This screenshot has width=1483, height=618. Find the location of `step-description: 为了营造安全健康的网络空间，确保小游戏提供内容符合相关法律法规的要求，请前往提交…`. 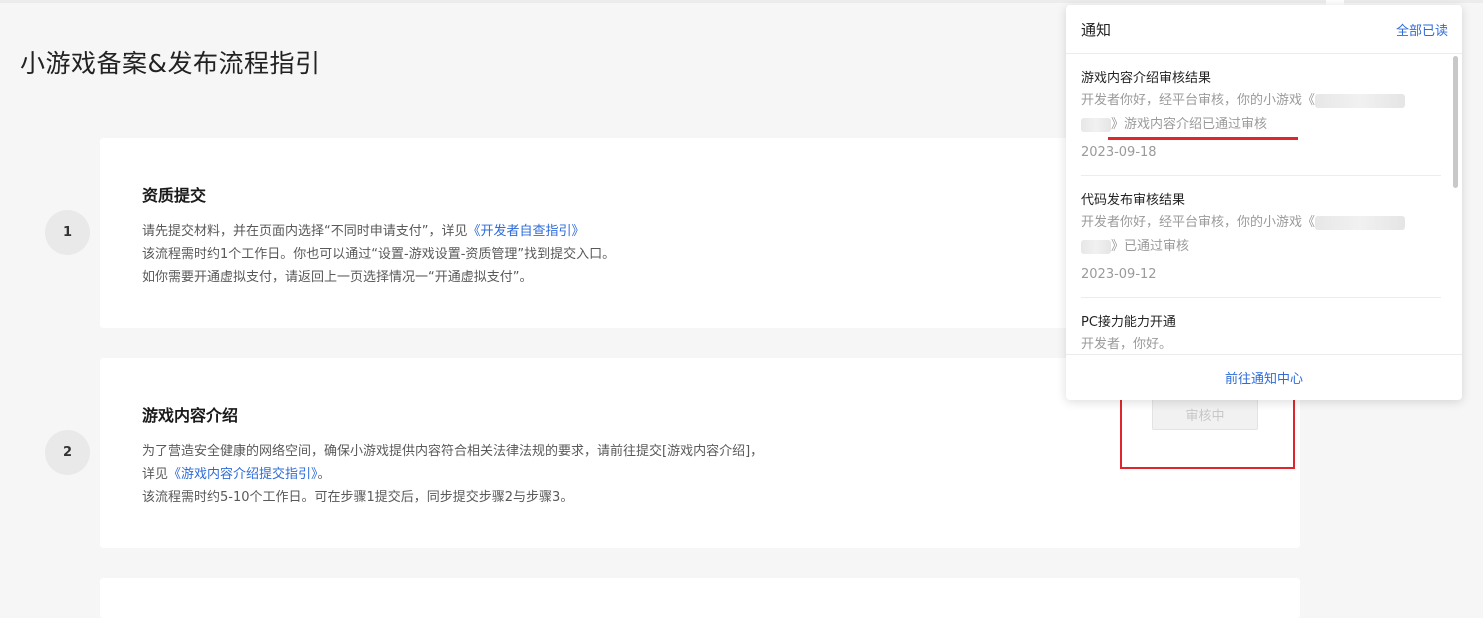

step-description: 为了营造安全健康的网络空间，确保小游戏提供内容符合相关法律法规的要求，请前往提交… is located at coordinates (453, 474).